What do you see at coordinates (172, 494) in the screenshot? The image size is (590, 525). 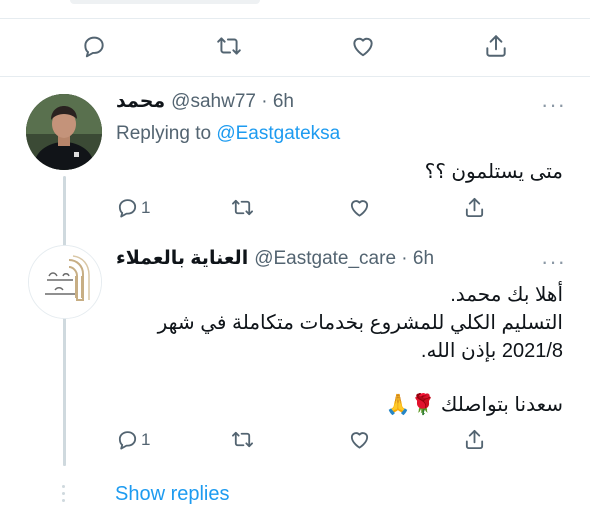 I see `show-replies-link: Show replies` at bounding box center [172, 494].